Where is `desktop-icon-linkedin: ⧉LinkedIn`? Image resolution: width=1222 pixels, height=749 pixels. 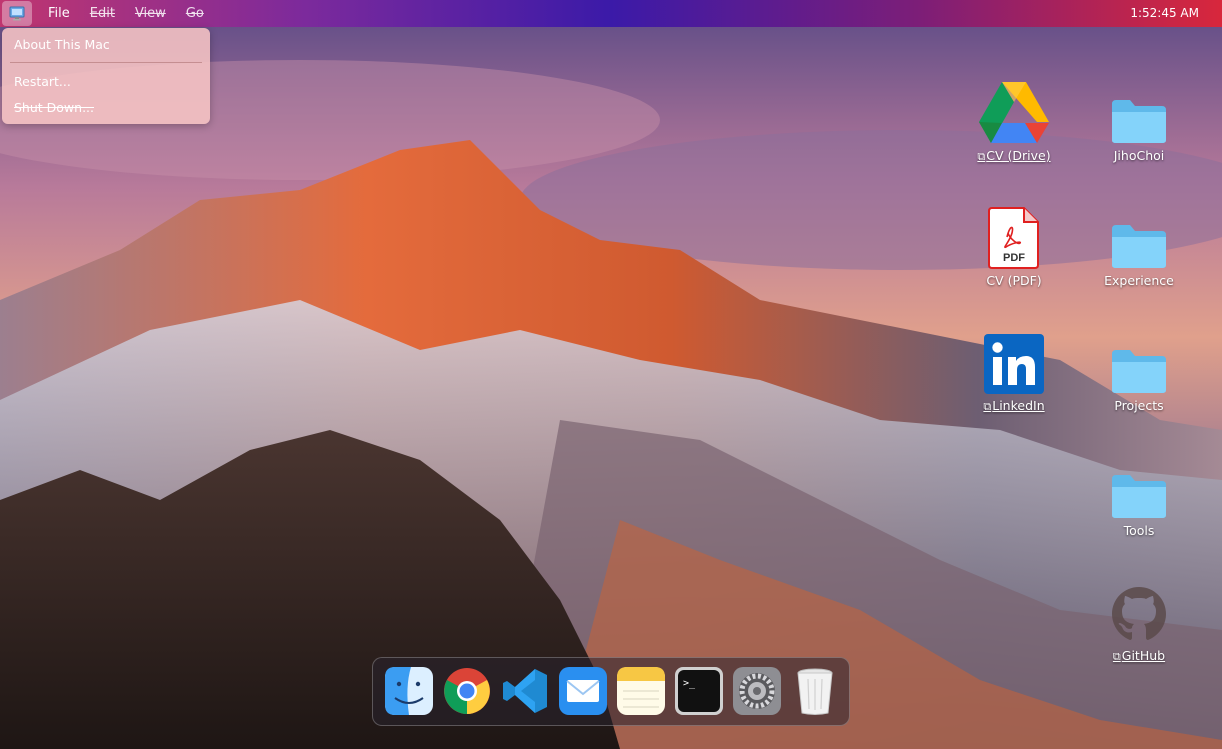
desktop-icon-linkedin: ⧉LinkedIn is located at coordinates (1014, 372).